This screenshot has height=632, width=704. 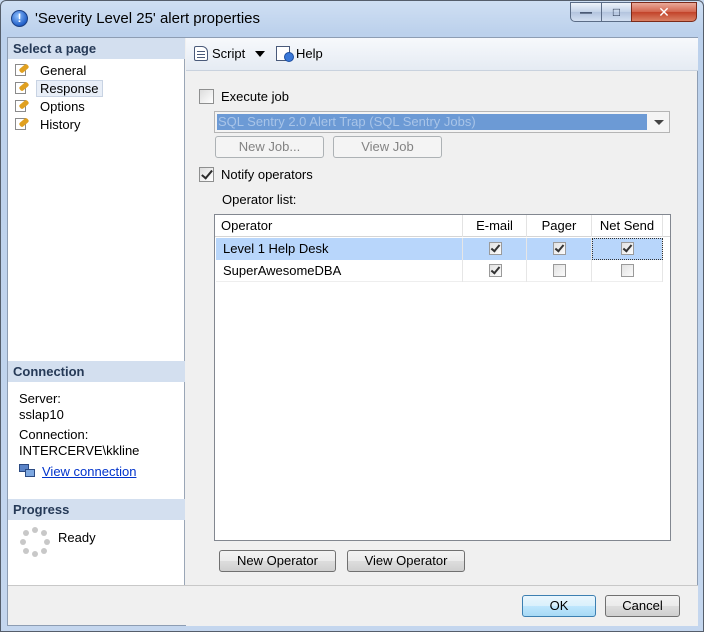 What do you see at coordinates (41, 414) in the screenshot?
I see `server-value: sslap10` at bounding box center [41, 414].